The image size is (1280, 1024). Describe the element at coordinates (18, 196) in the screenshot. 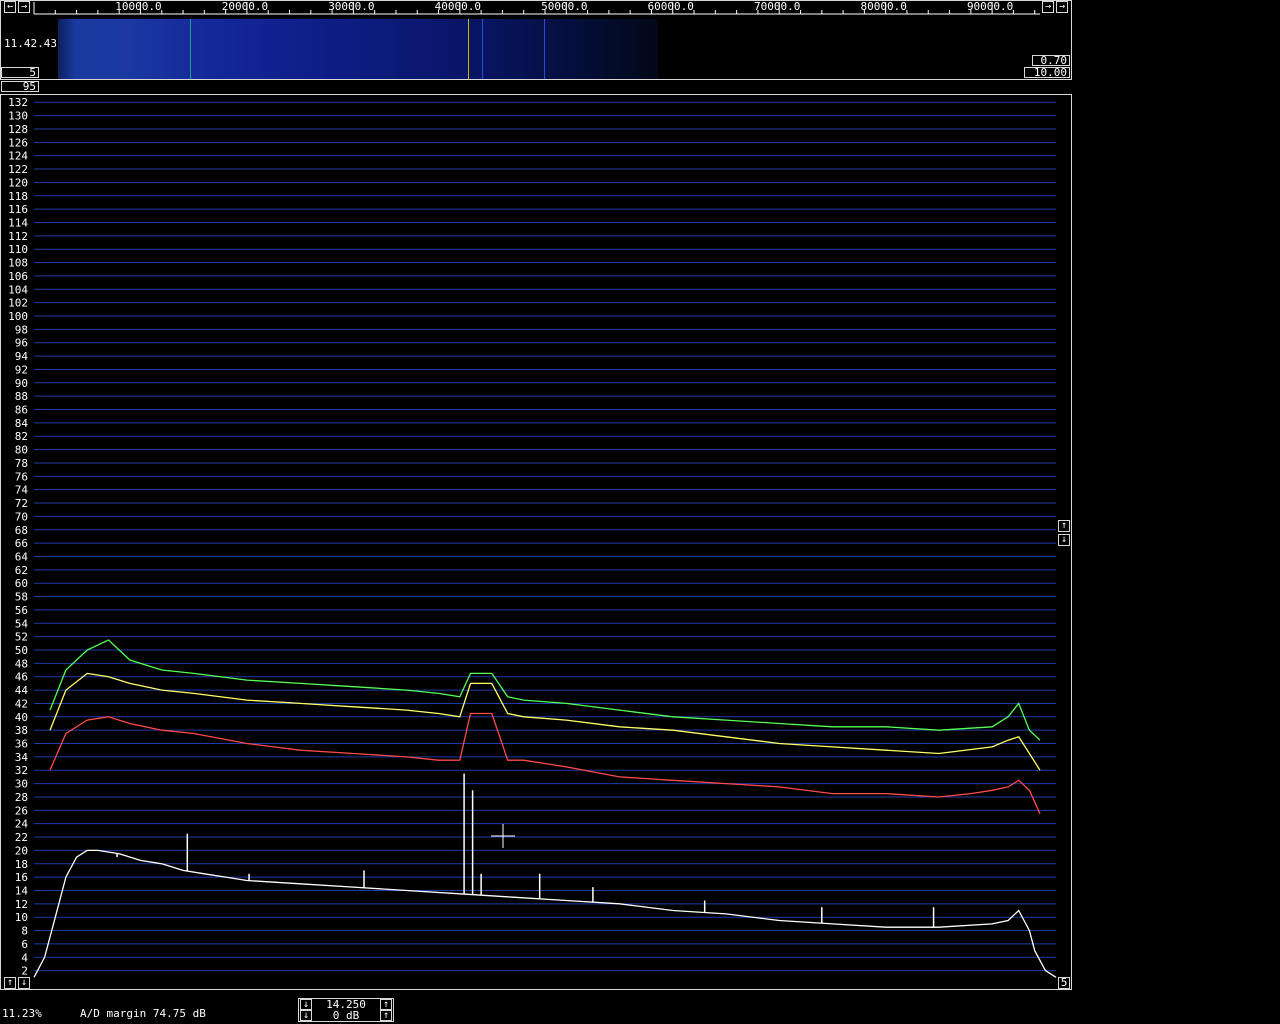

I see `y-tick-label: 118` at that location.